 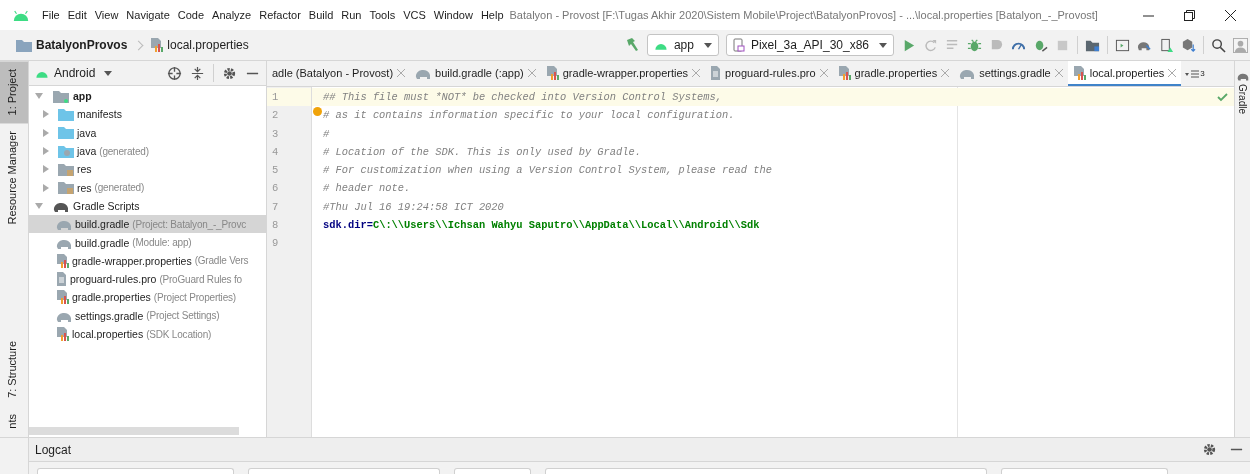 What do you see at coordinates (893, 73) in the screenshot?
I see `editor-tab: gradle.properties` at bounding box center [893, 73].